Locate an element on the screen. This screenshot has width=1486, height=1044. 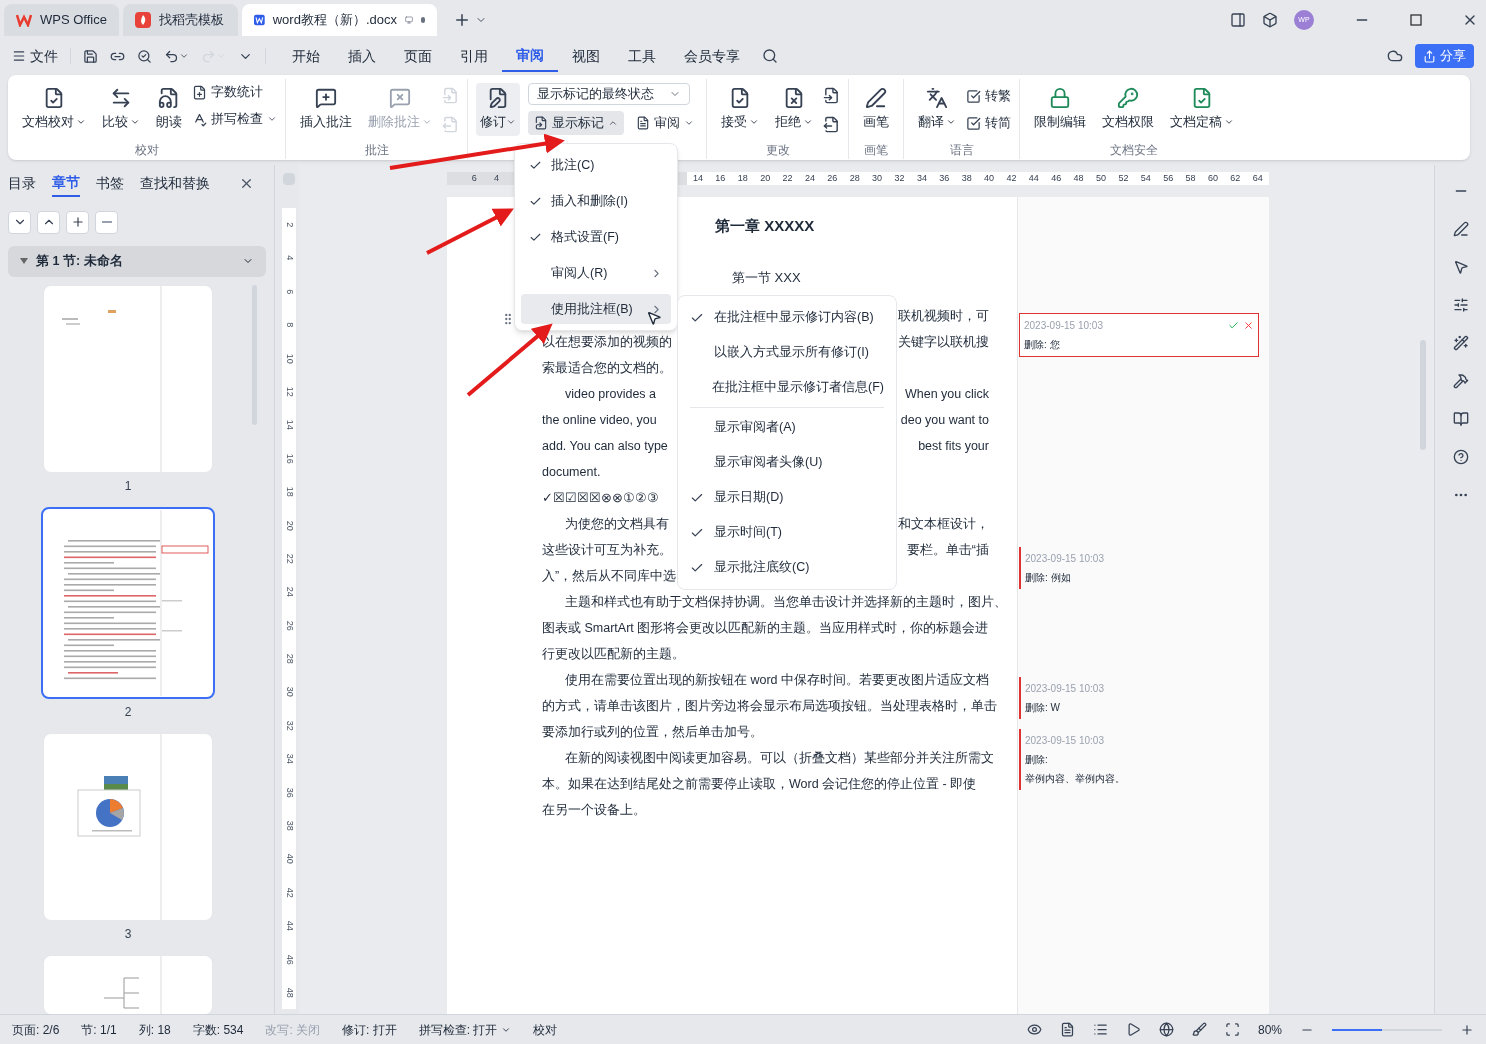
cube-icon is located at coordinates (1270, 20).